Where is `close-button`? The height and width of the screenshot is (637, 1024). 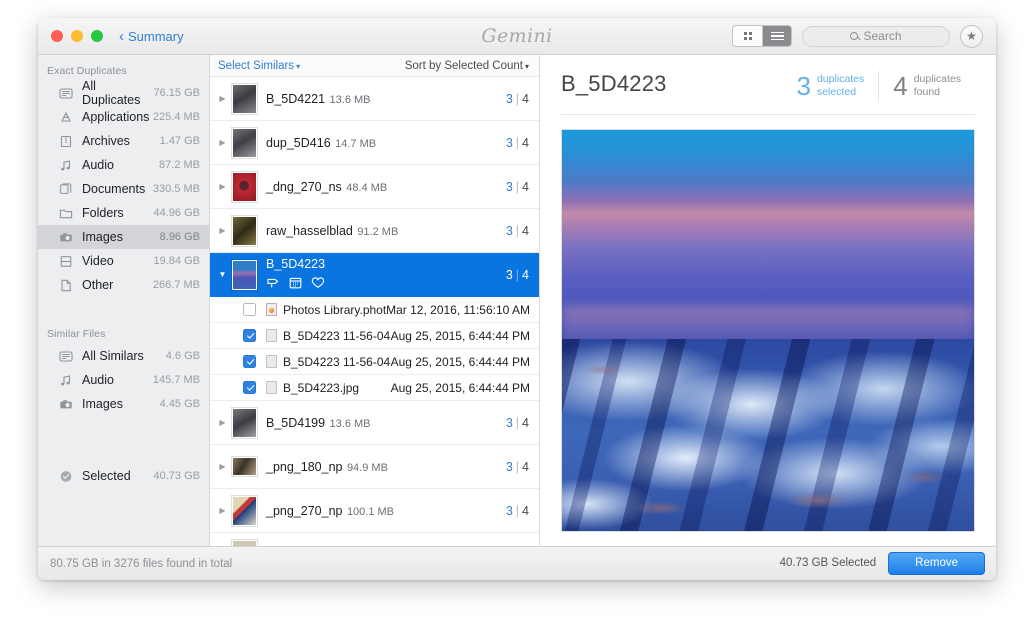 close-button is located at coordinates (57, 36).